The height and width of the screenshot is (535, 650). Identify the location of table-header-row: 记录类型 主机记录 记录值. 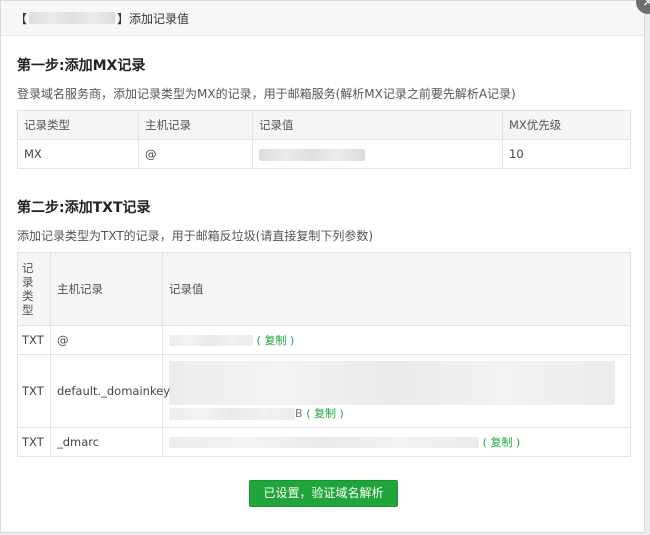
(324, 289).